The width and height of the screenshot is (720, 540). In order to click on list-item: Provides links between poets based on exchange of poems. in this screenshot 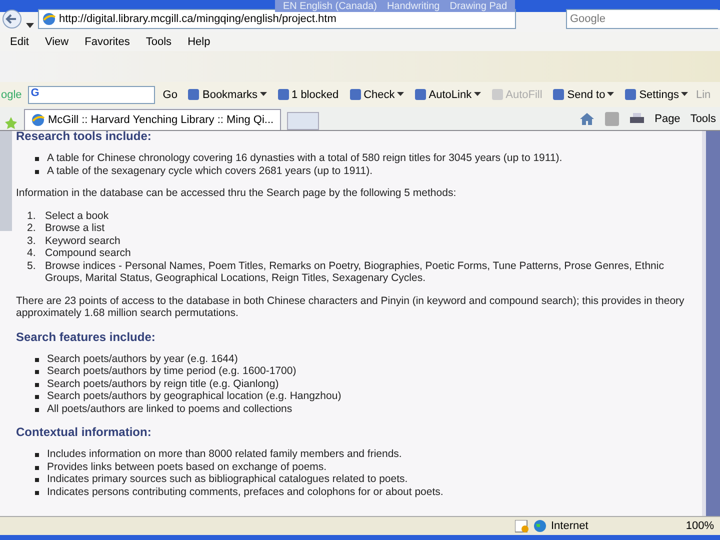, I will do `click(187, 466)`.